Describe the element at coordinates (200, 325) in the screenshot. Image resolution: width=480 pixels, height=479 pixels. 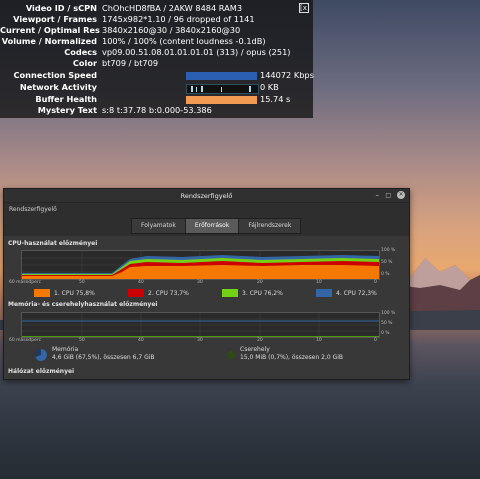
I see `memory-history-graph` at that location.